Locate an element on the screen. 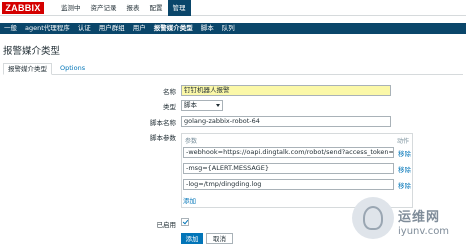  sub-menu-general: 一般 is located at coordinates (10, 28).